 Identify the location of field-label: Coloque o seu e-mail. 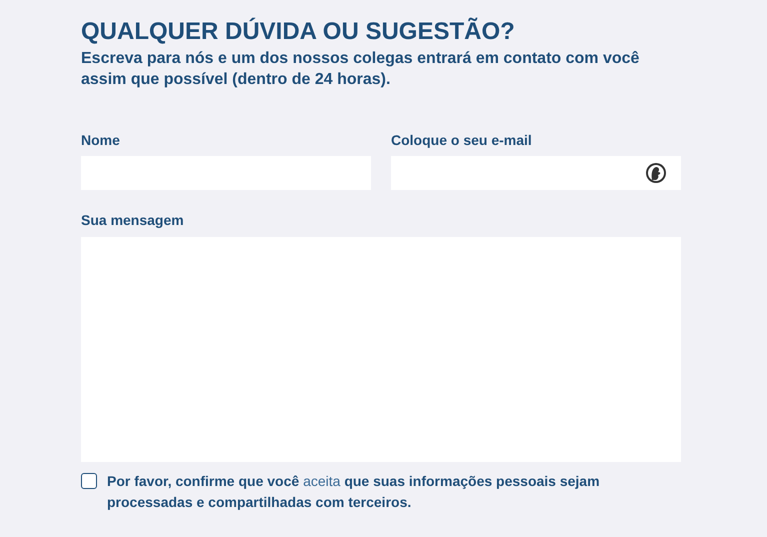
(462, 140).